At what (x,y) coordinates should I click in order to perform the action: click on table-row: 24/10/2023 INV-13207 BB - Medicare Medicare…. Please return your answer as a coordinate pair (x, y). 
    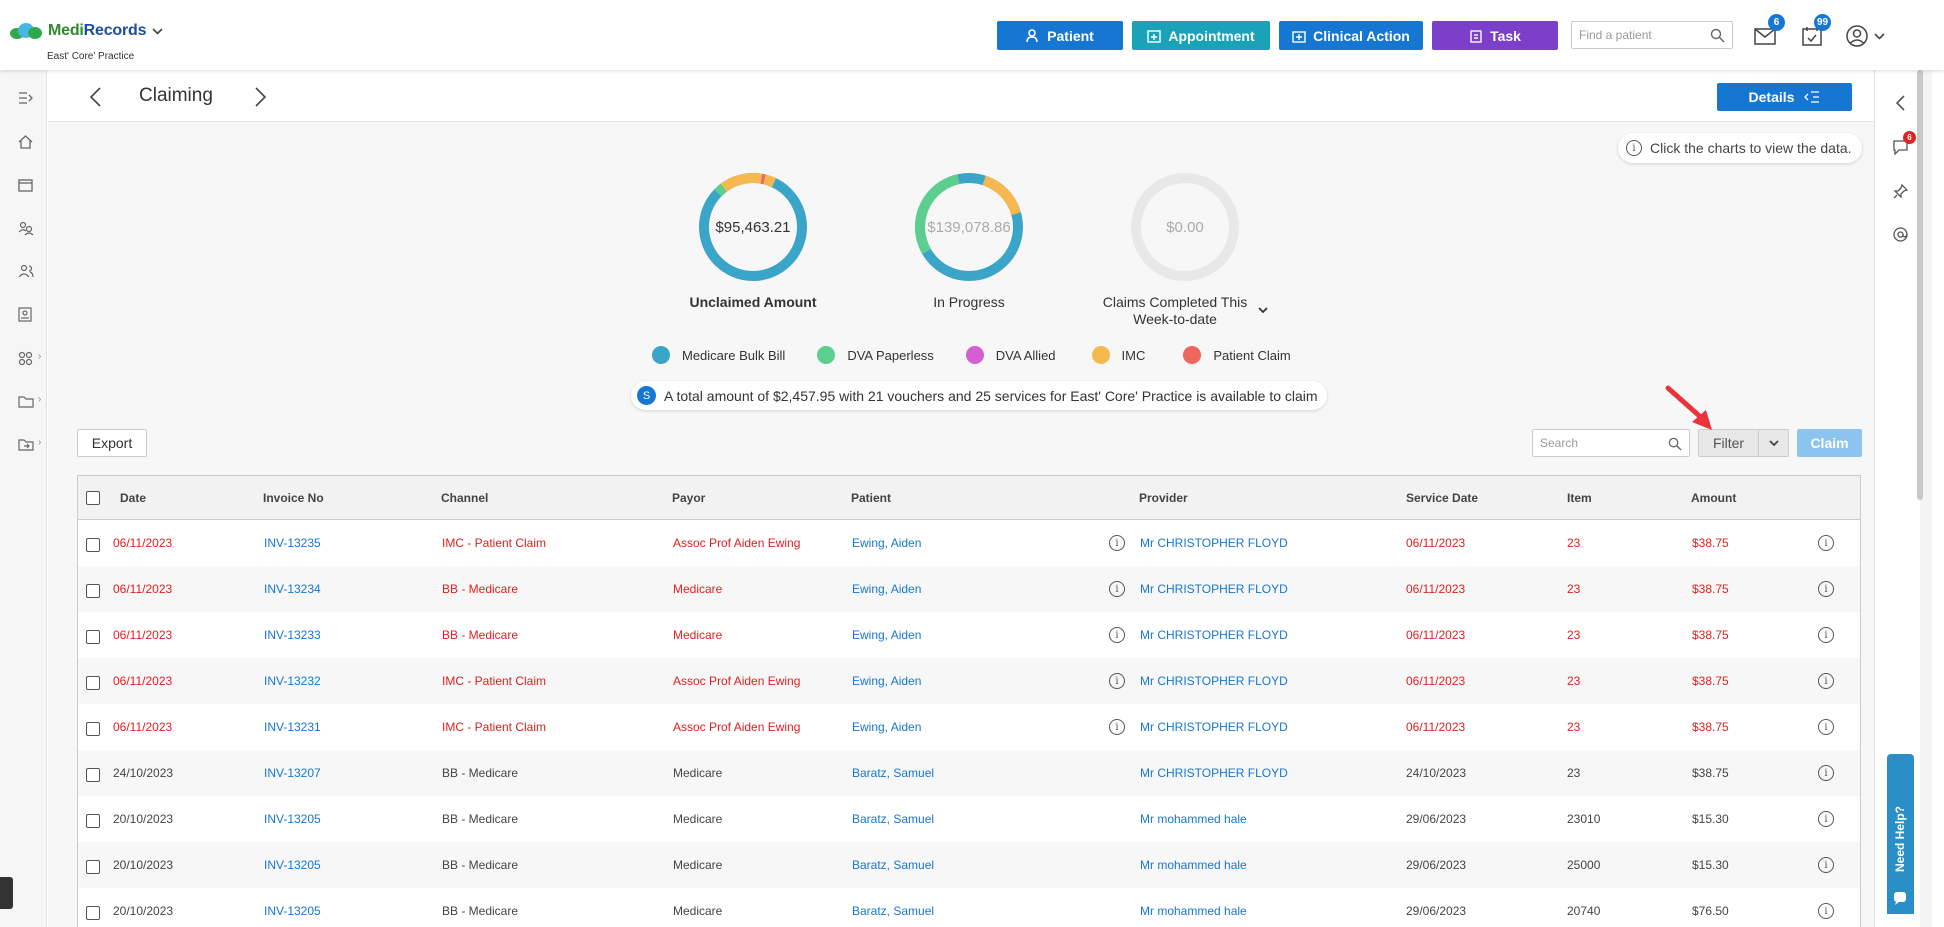
    Looking at the image, I should click on (969, 773).